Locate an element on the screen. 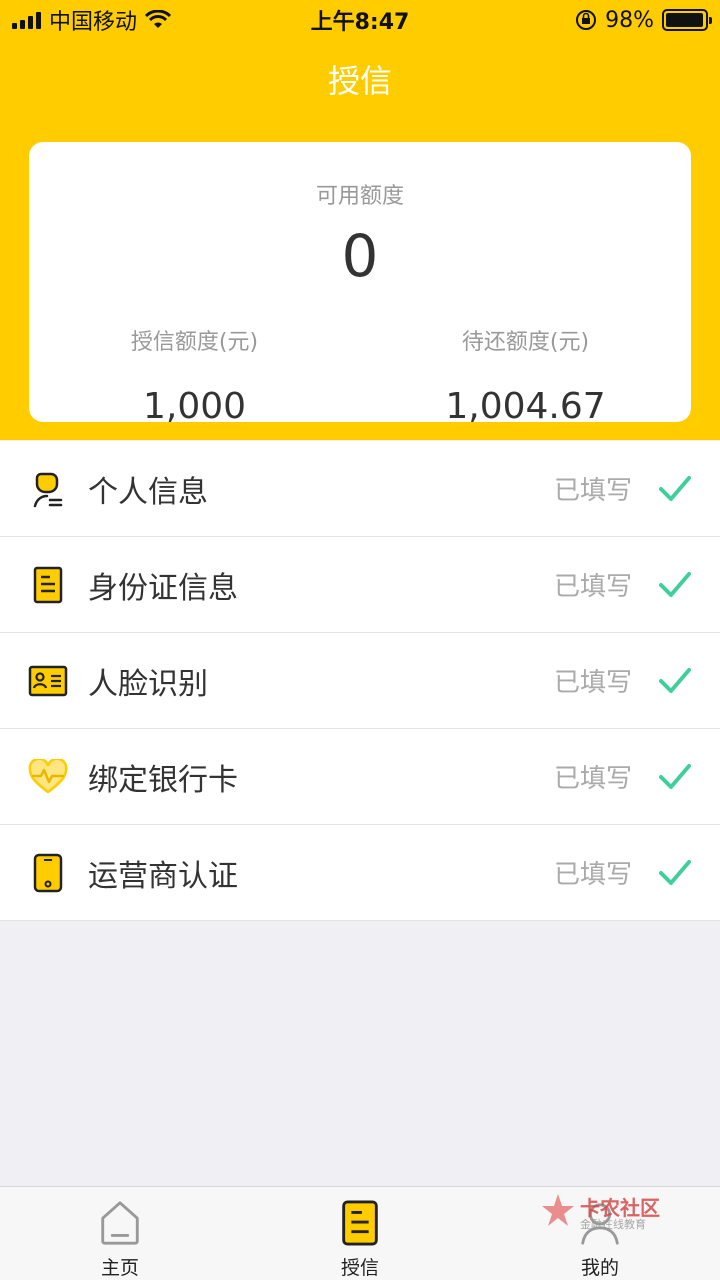 The image size is (720, 1280). list-item-label: 个人信息 is located at coordinates (148, 492).